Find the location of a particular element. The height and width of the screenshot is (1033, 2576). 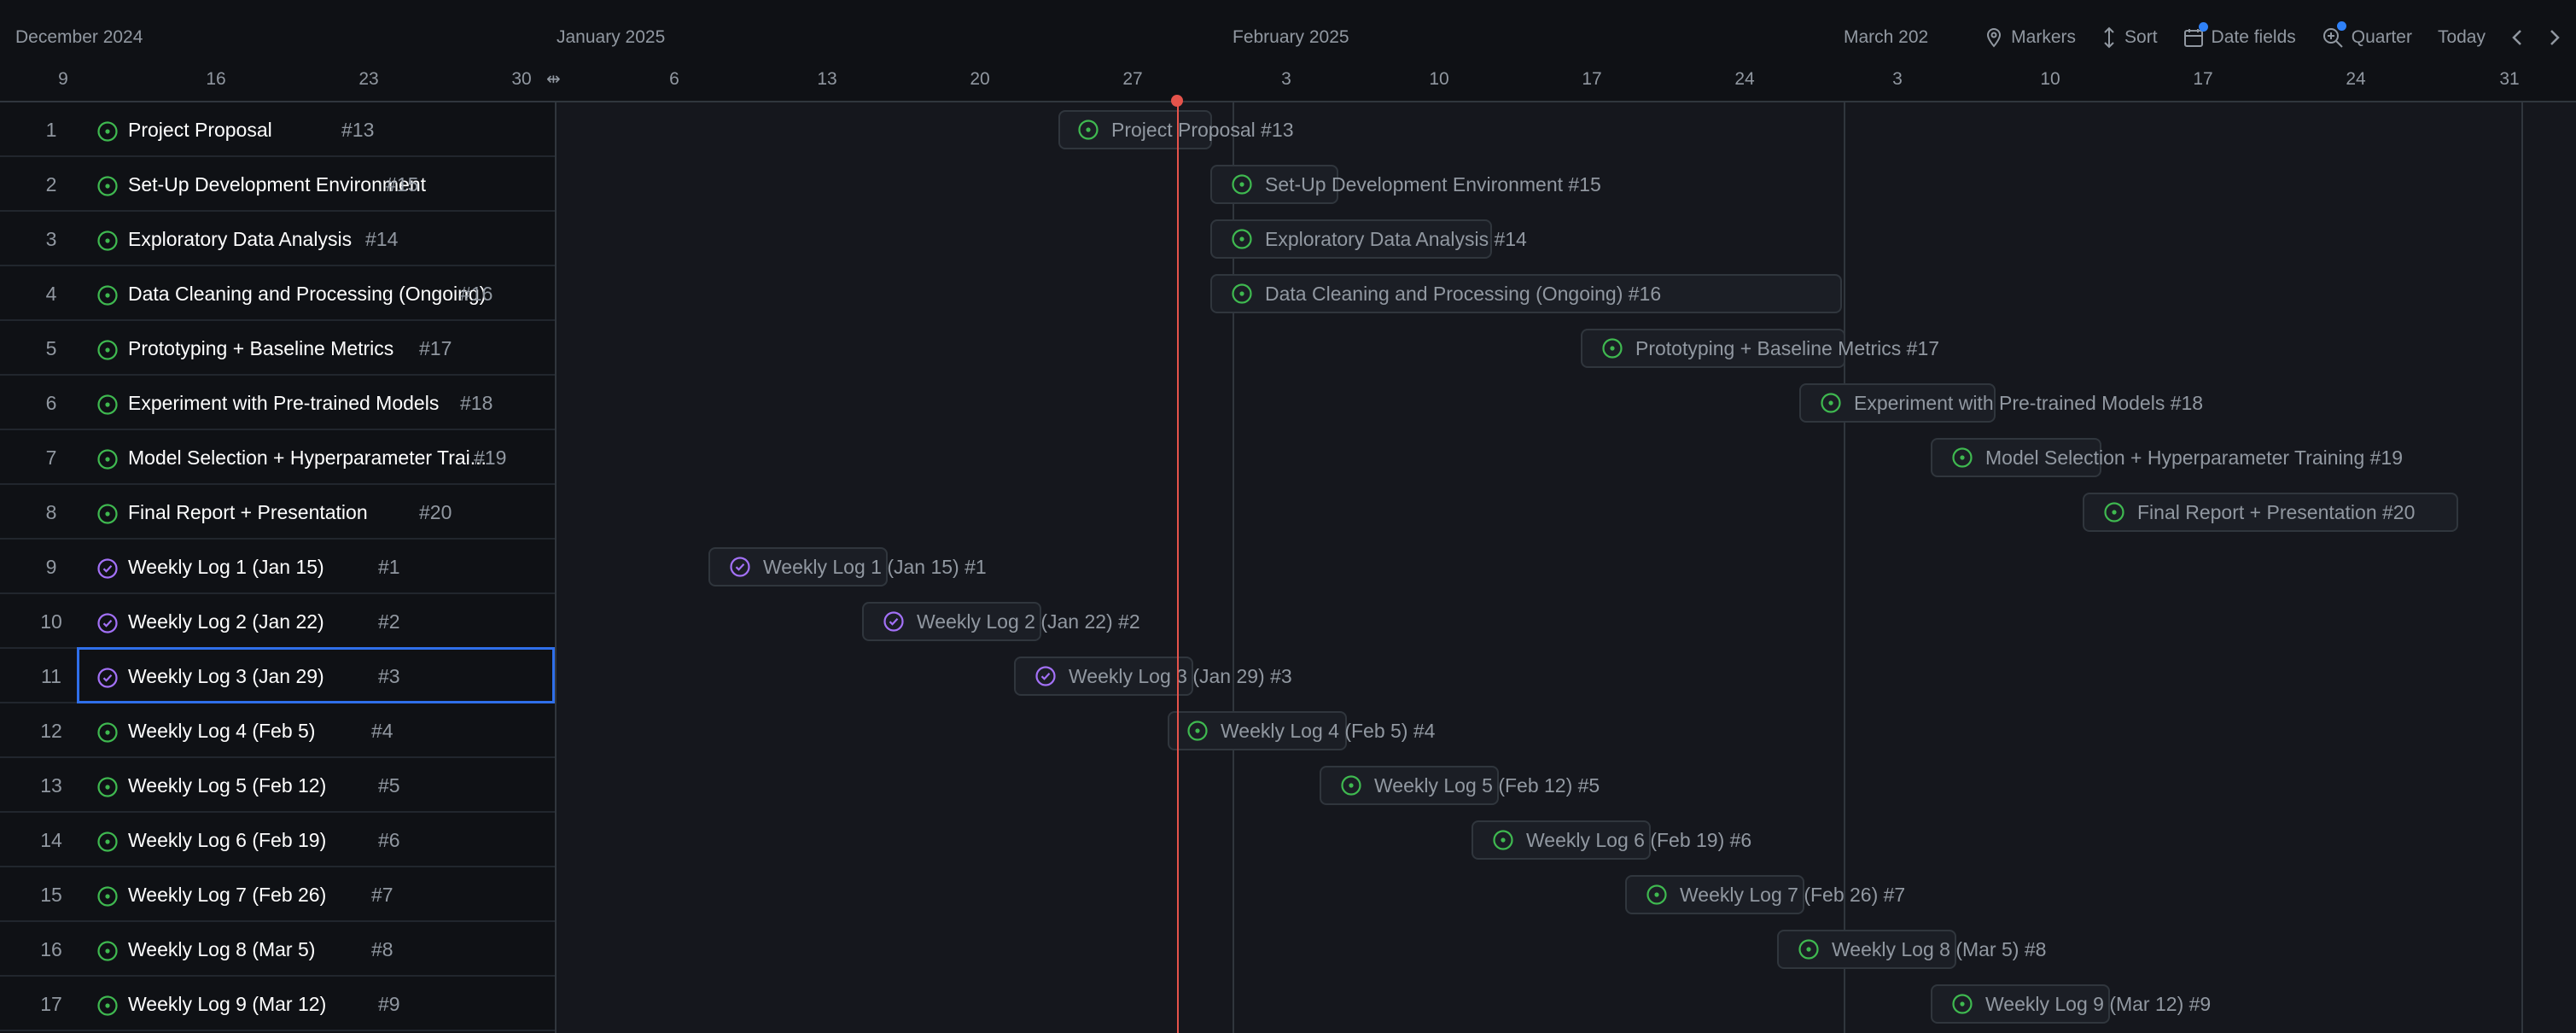

gantt-bar-label: Weekly Log 2 (Jan 22) #2 is located at coordinates (1011, 621).